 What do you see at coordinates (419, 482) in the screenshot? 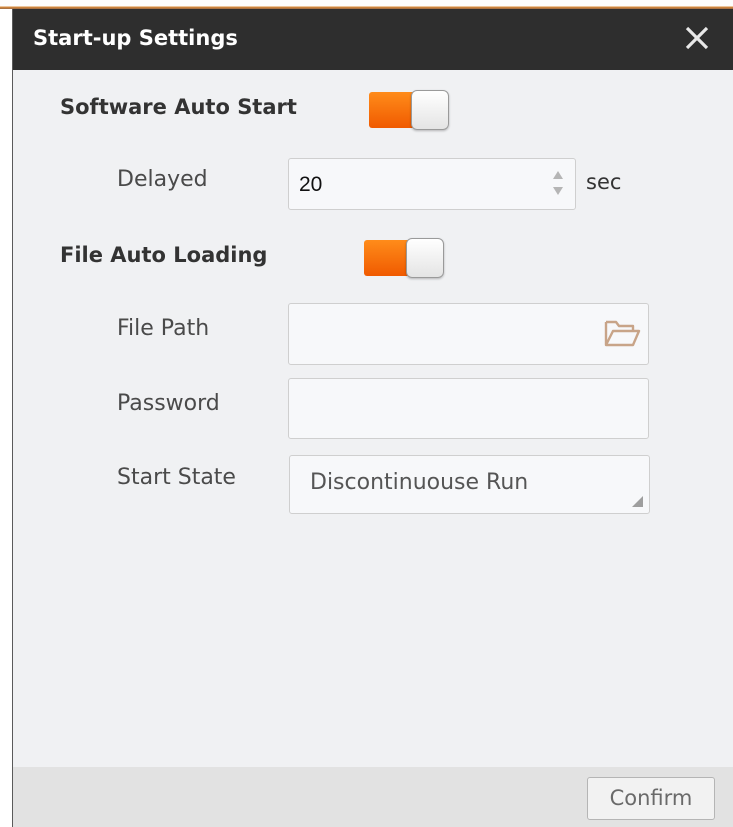
I see `start-state-value: Discontinuouse Run` at bounding box center [419, 482].